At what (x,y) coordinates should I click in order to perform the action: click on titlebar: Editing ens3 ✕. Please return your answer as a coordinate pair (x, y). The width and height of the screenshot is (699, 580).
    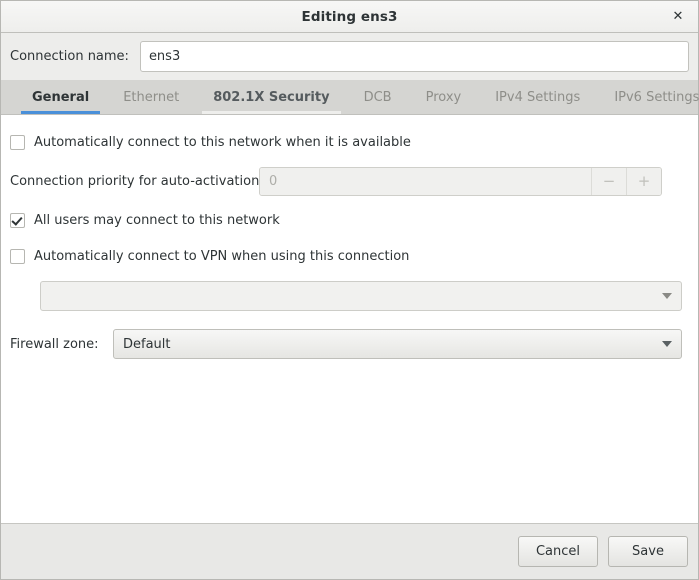
    Looking at the image, I should click on (349, 17).